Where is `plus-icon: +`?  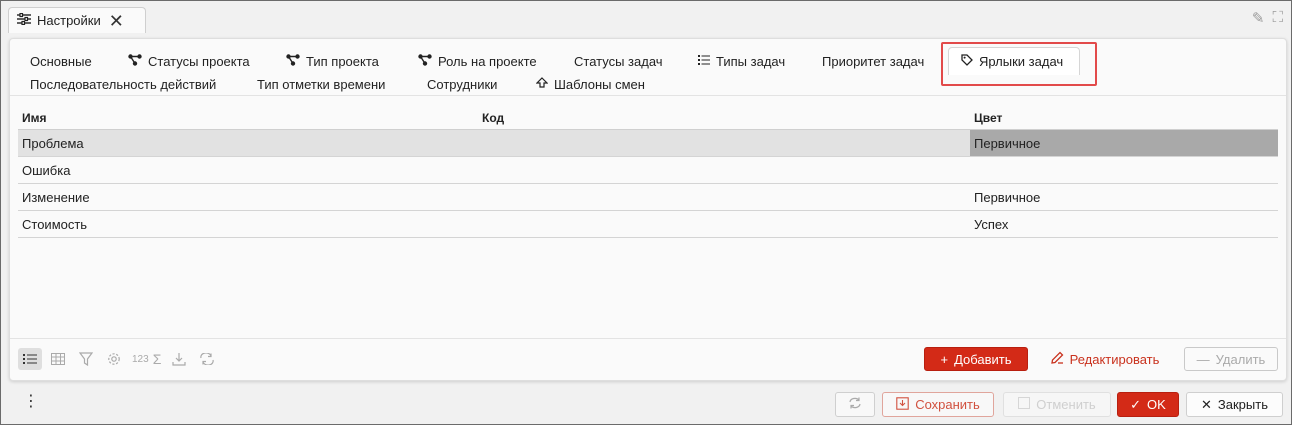 plus-icon: + is located at coordinates (944, 359).